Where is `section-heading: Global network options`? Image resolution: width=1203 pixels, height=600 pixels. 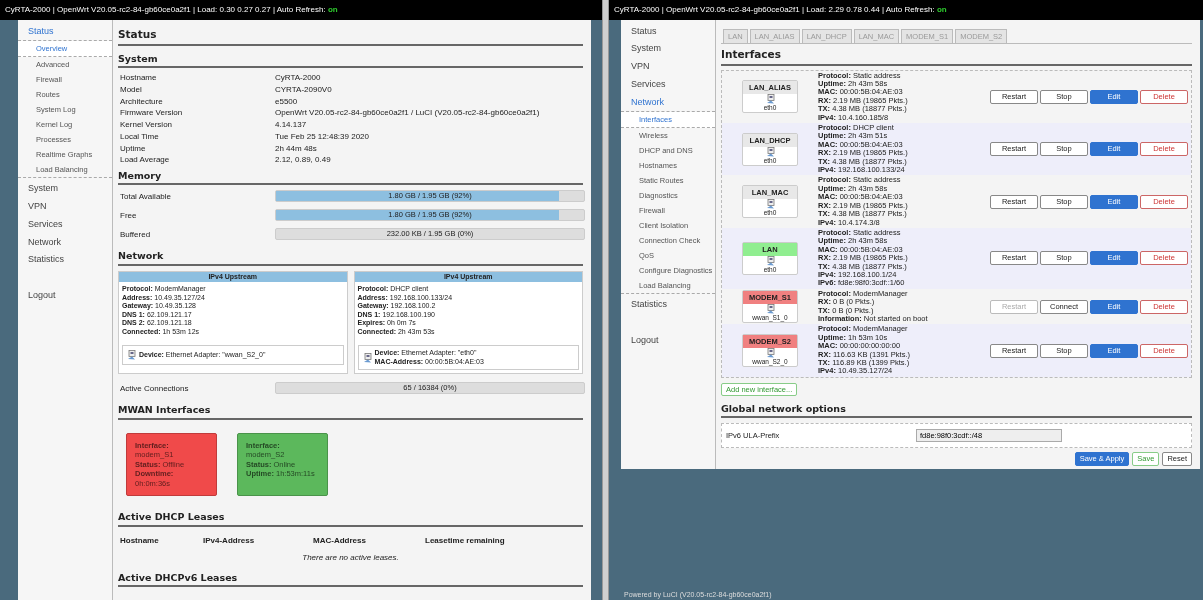 section-heading: Global network options is located at coordinates (956, 409).